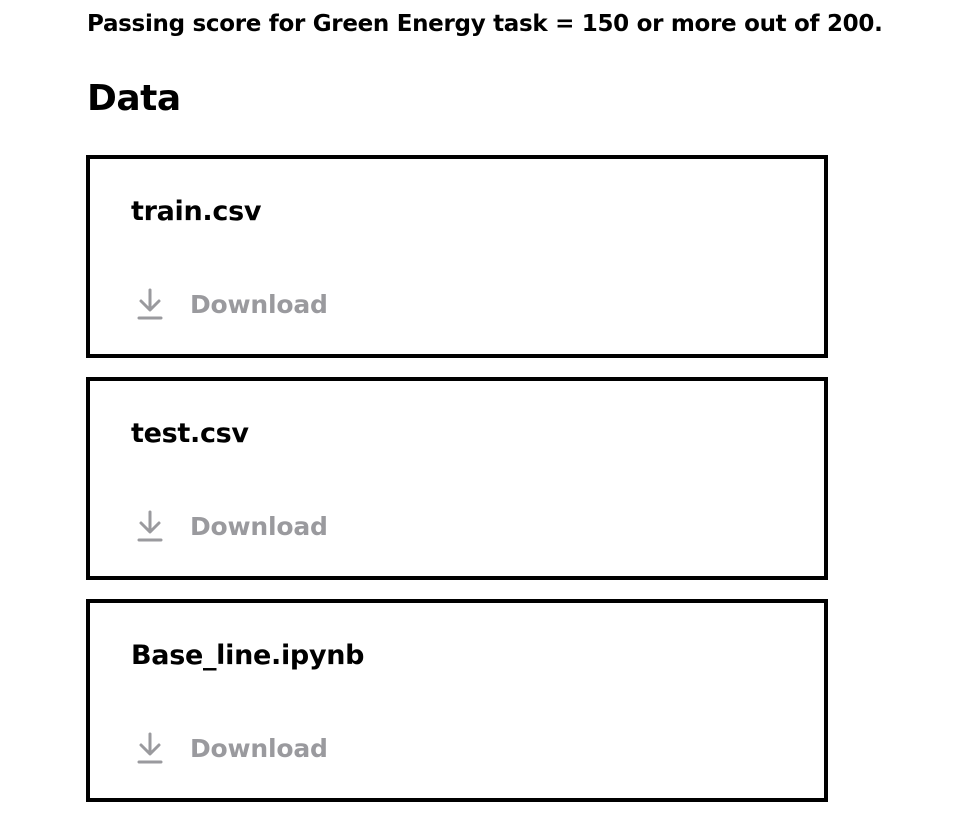  Describe the element at coordinates (190, 433) in the screenshot. I see `file-name: test.csv` at that location.